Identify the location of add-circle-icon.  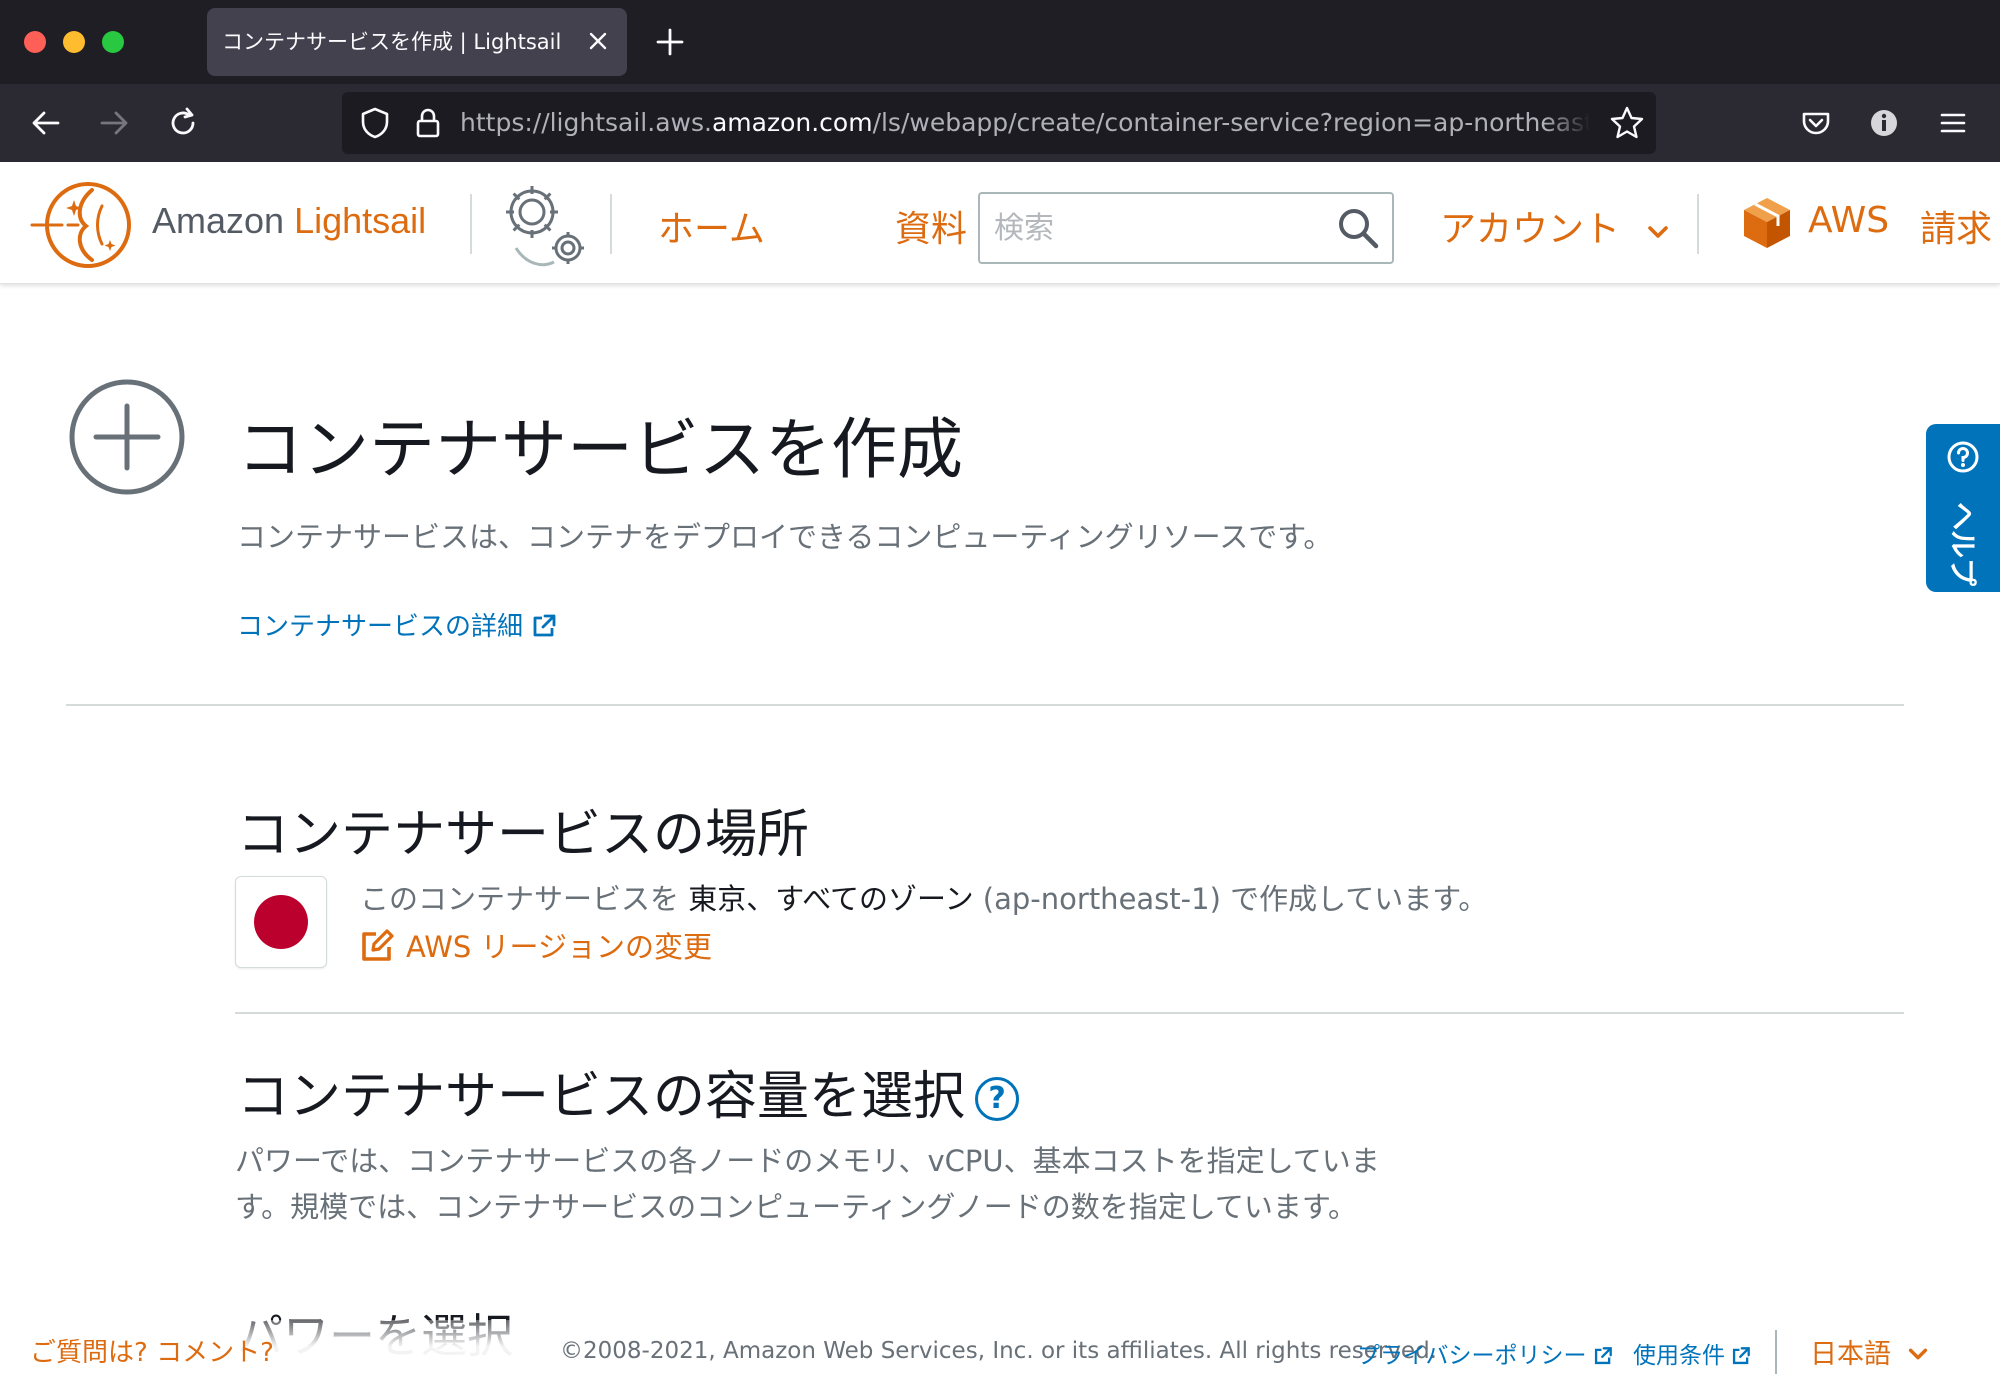
(127, 437).